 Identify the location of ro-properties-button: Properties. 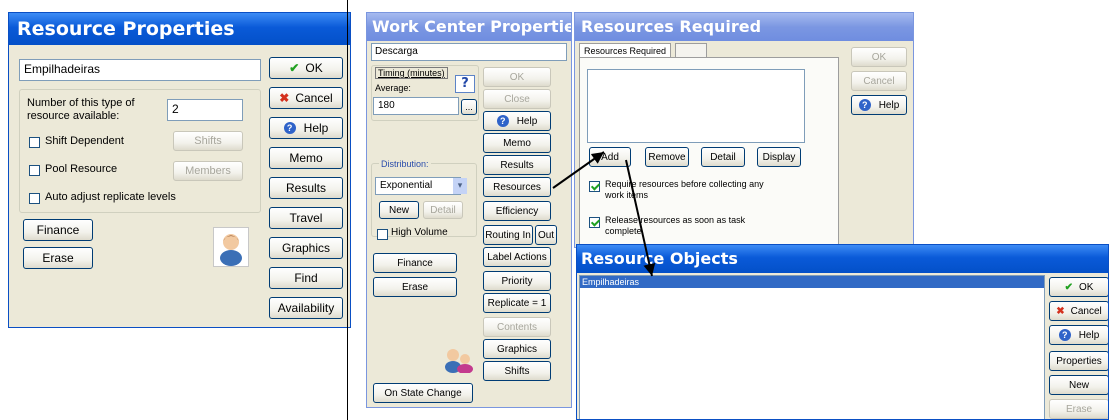
(1078, 361).